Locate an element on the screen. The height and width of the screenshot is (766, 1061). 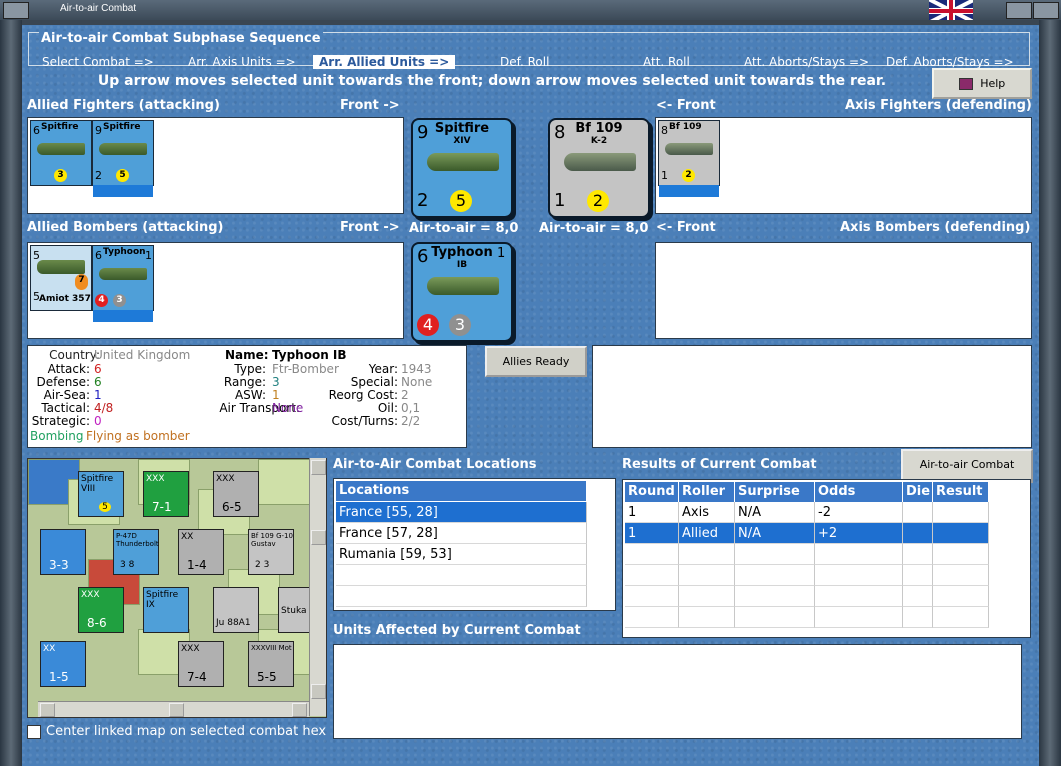
map-vertical-scrollbar is located at coordinates (317, 587).